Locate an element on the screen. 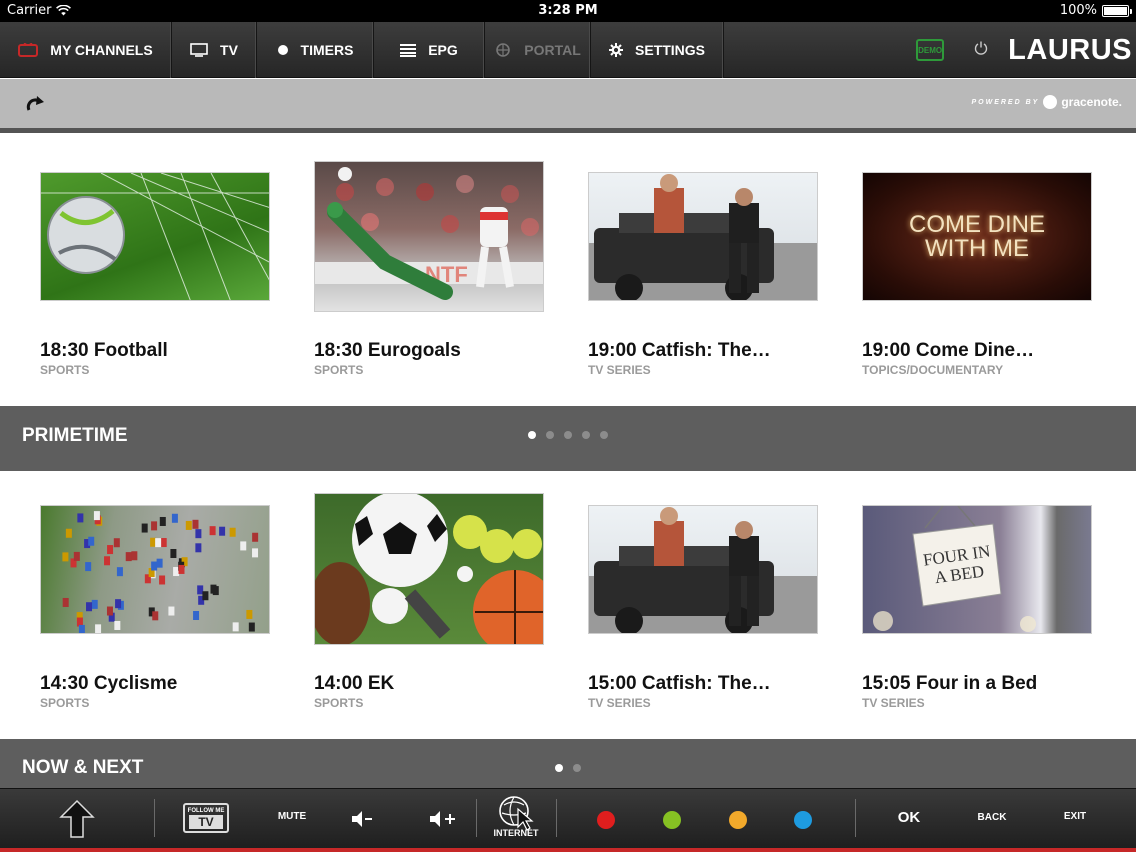 The width and height of the screenshot is (1136, 852). nav-settings: SETTINGS is located at coordinates (657, 50).